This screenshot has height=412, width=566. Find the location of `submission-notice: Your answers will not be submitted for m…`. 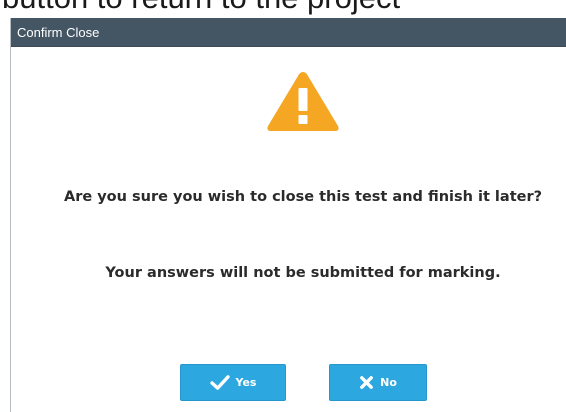

submission-notice: Your answers will not be submitted for m… is located at coordinates (303, 273).